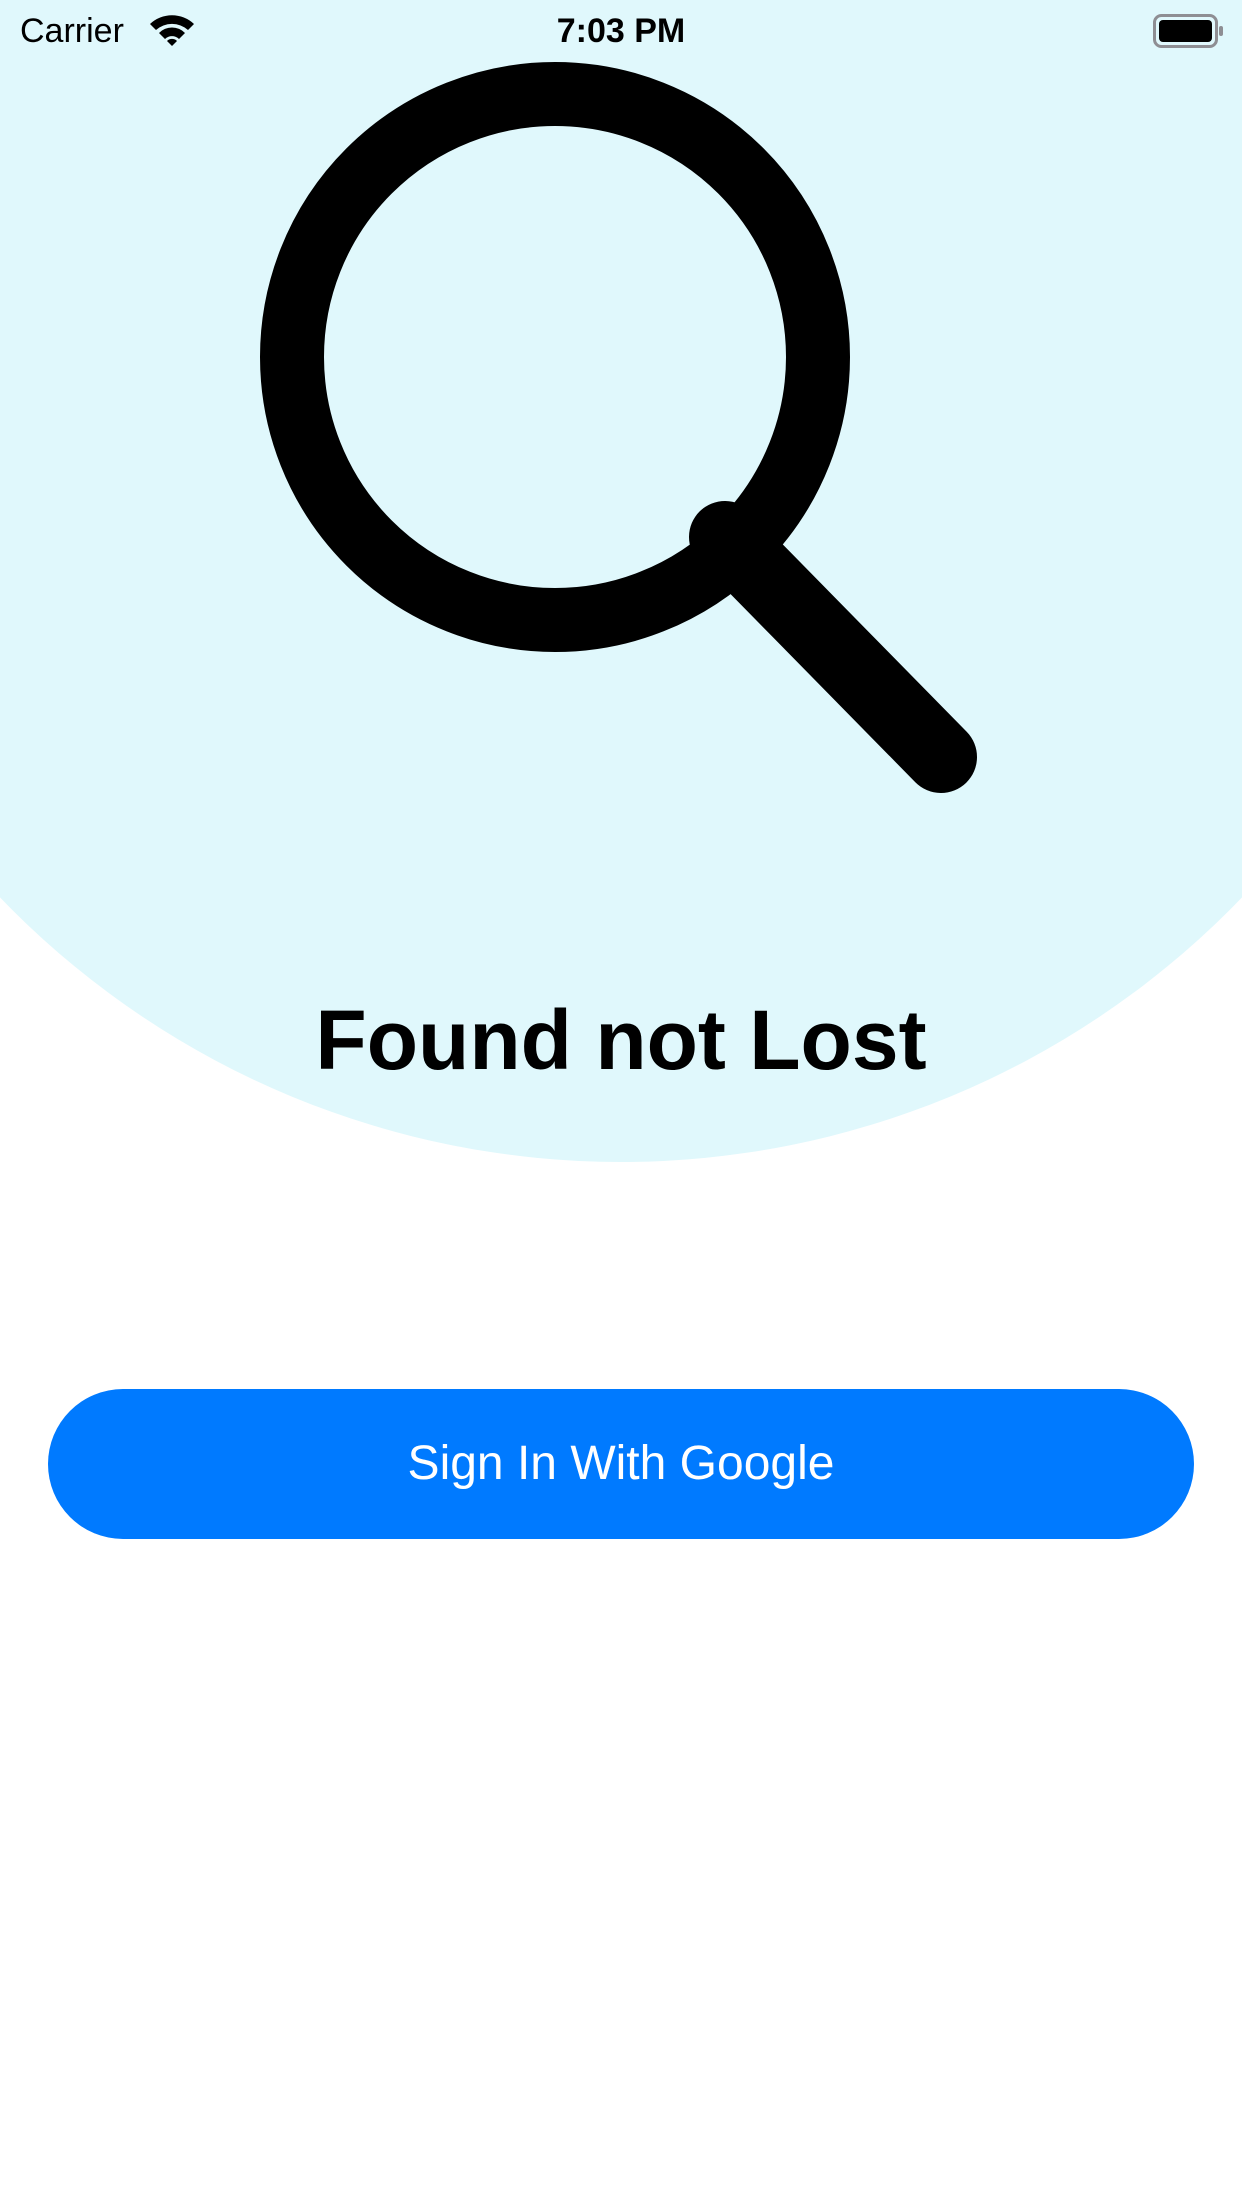 Image resolution: width=1242 pixels, height=2208 pixels. I want to click on status-bar: Carrier 7:03 PM, so click(621, 31).